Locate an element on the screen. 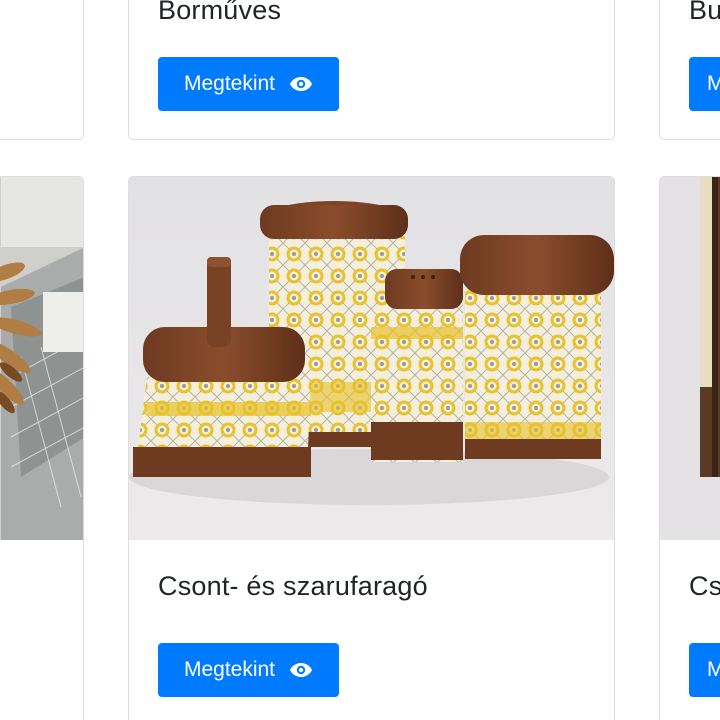  card-title: Bu is located at coordinates (704, 12).